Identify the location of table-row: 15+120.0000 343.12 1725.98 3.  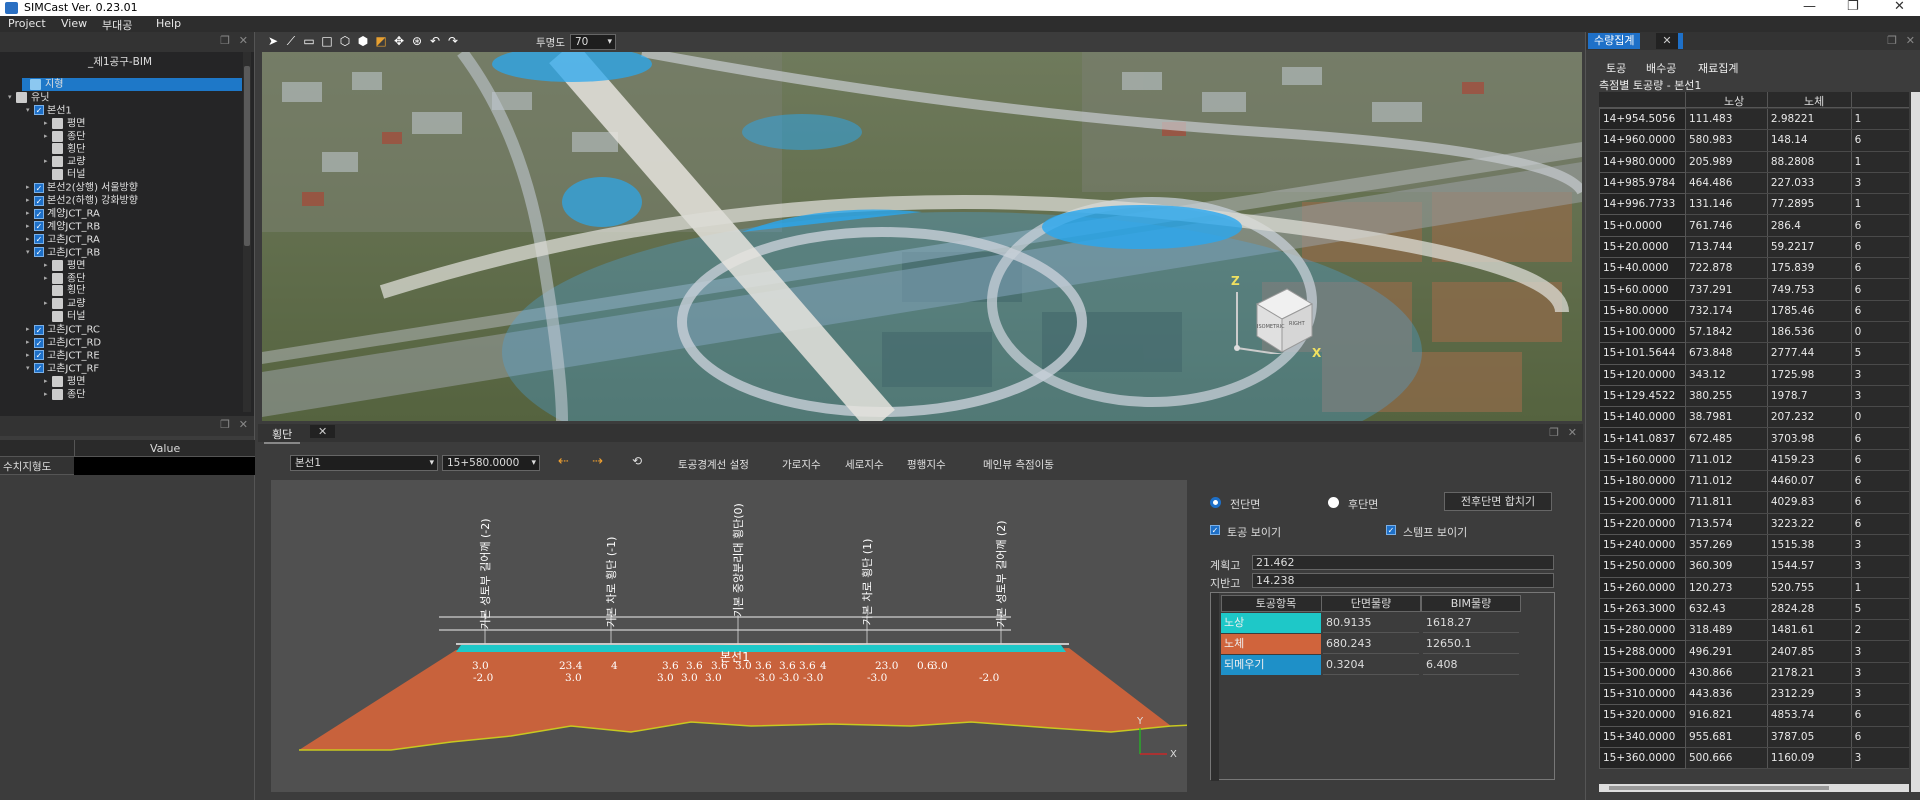
(1754, 374).